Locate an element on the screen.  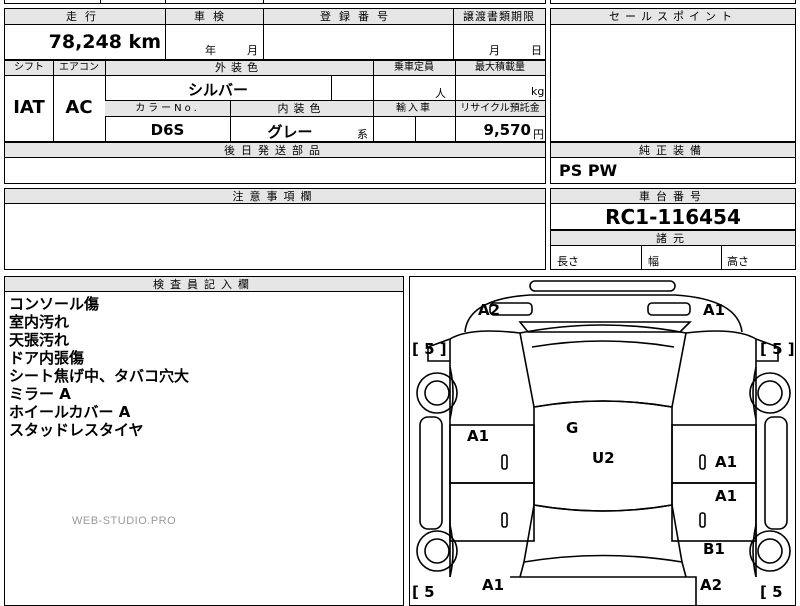
import-header: 輸入車 is located at coordinates (414, 108).